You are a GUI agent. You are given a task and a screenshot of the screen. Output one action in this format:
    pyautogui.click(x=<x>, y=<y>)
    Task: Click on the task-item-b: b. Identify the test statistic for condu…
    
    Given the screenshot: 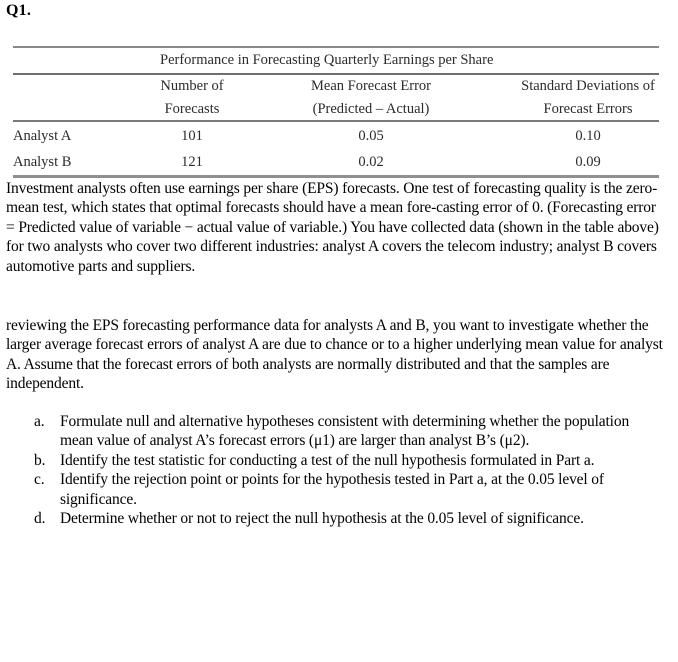 What is the action you would take?
    pyautogui.click(x=349, y=460)
    